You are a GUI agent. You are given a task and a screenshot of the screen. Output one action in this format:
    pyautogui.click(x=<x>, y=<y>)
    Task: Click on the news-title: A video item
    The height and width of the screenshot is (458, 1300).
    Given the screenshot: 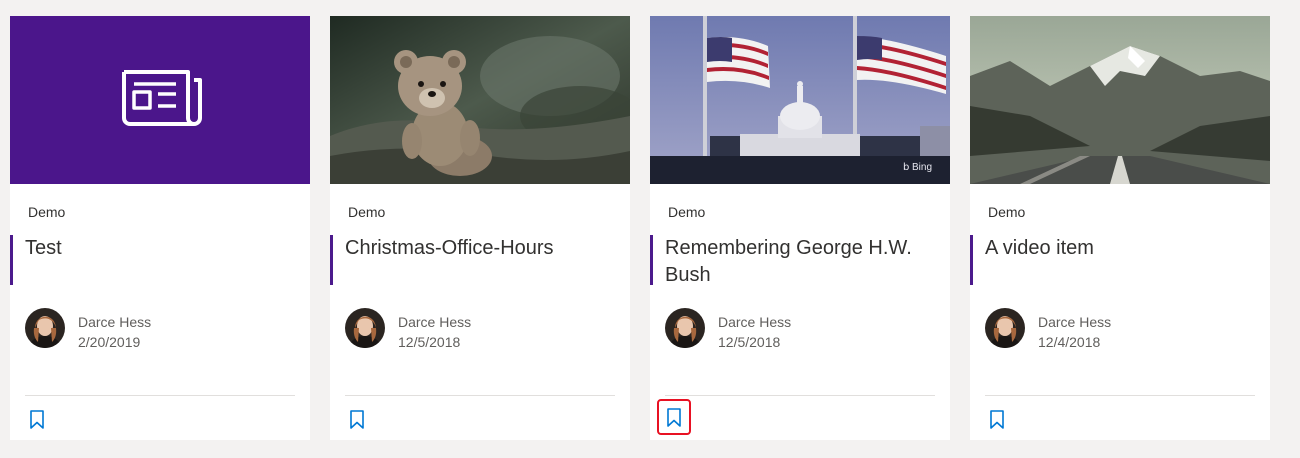 What is the action you would take?
    pyautogui.click(x=1120, y=248)
    